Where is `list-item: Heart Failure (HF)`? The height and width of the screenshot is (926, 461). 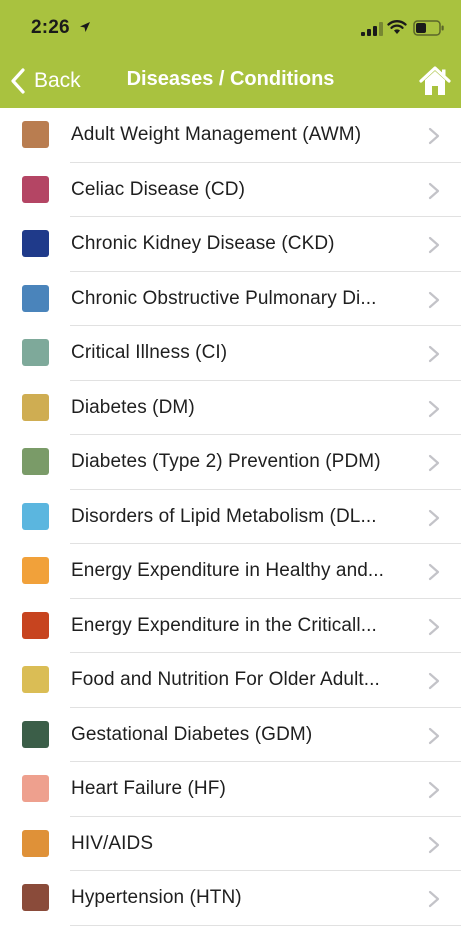 list-item: Heart Failure (HF) is located at coordinates (230, 789).